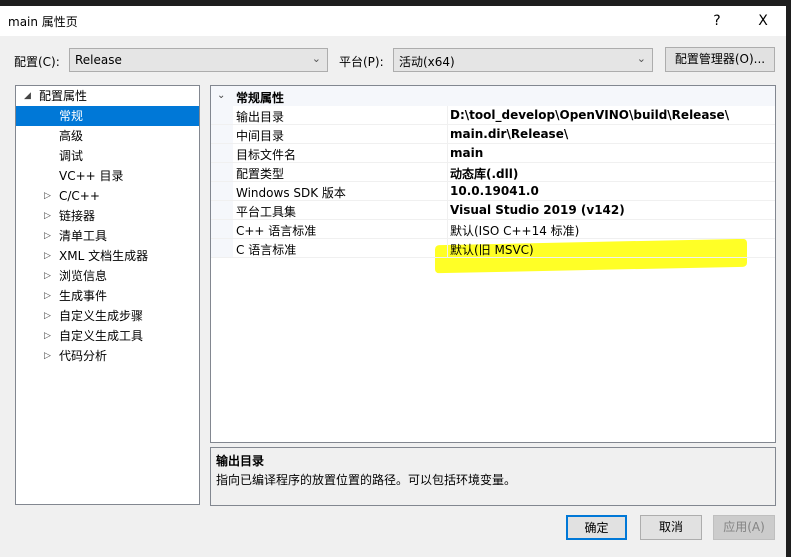 The height and width of the screenshot is (557, 791). Describe the element at coordinates (240, 461) in the screenshot. I see `description-title: 输出目录` at that location.